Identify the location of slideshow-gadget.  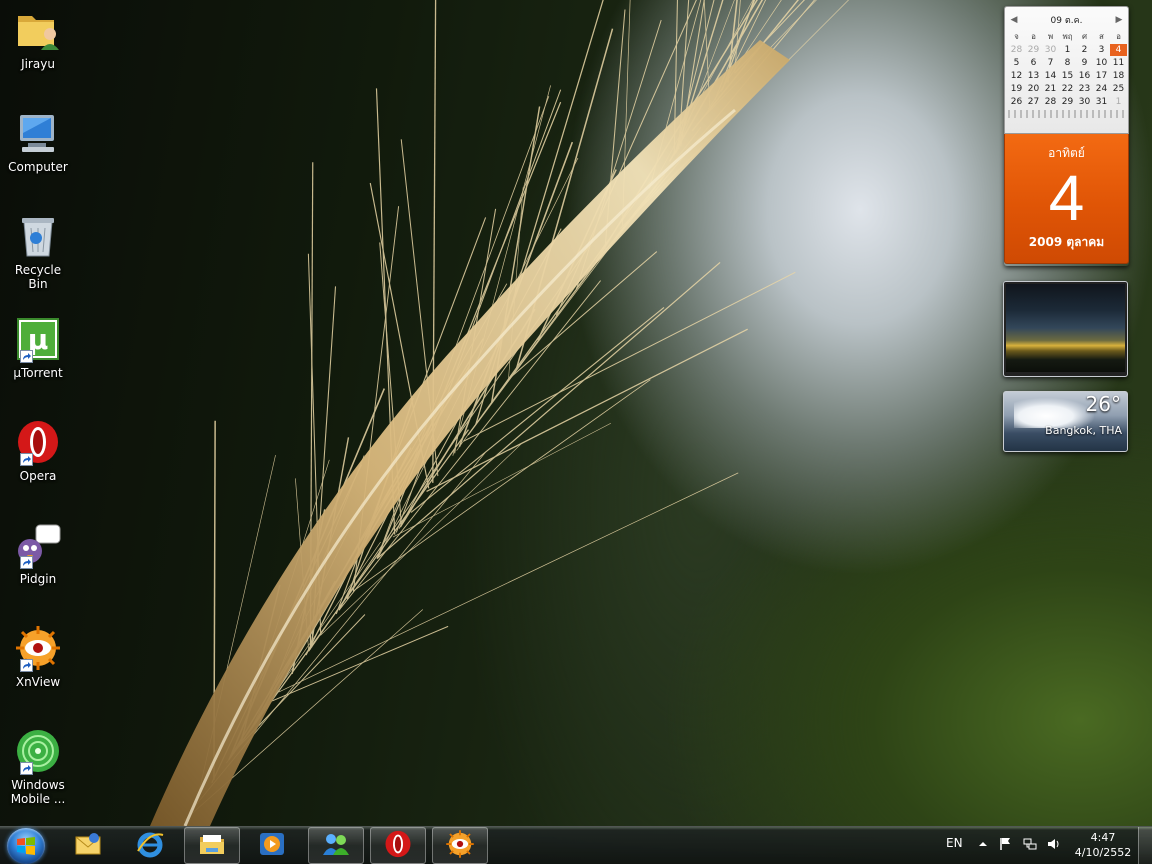
(1065, 329).